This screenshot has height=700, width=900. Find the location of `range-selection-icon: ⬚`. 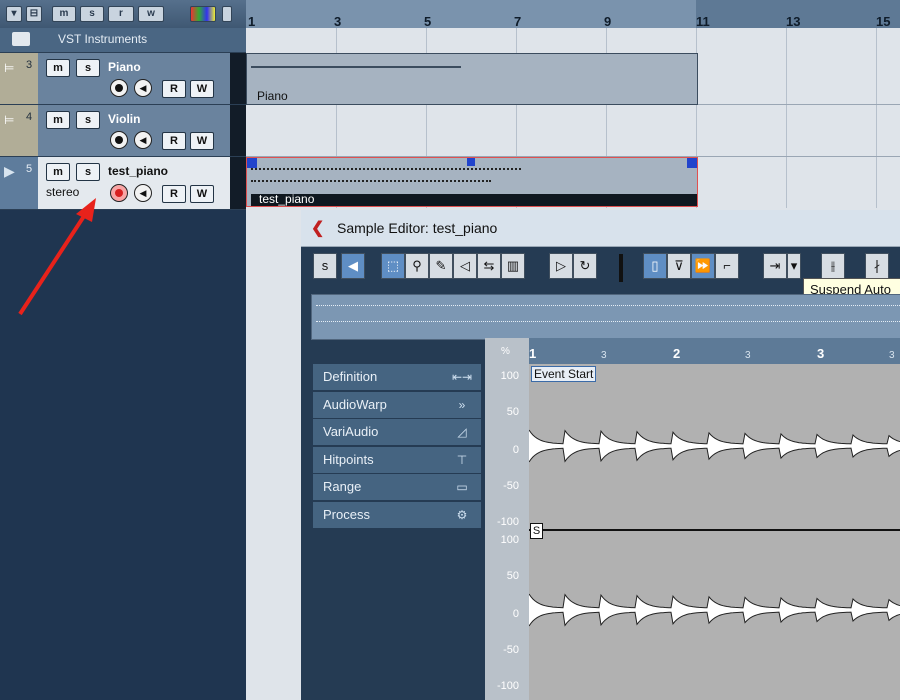

range-selection-icon: ⬚ is located at coordinates (393, 266).